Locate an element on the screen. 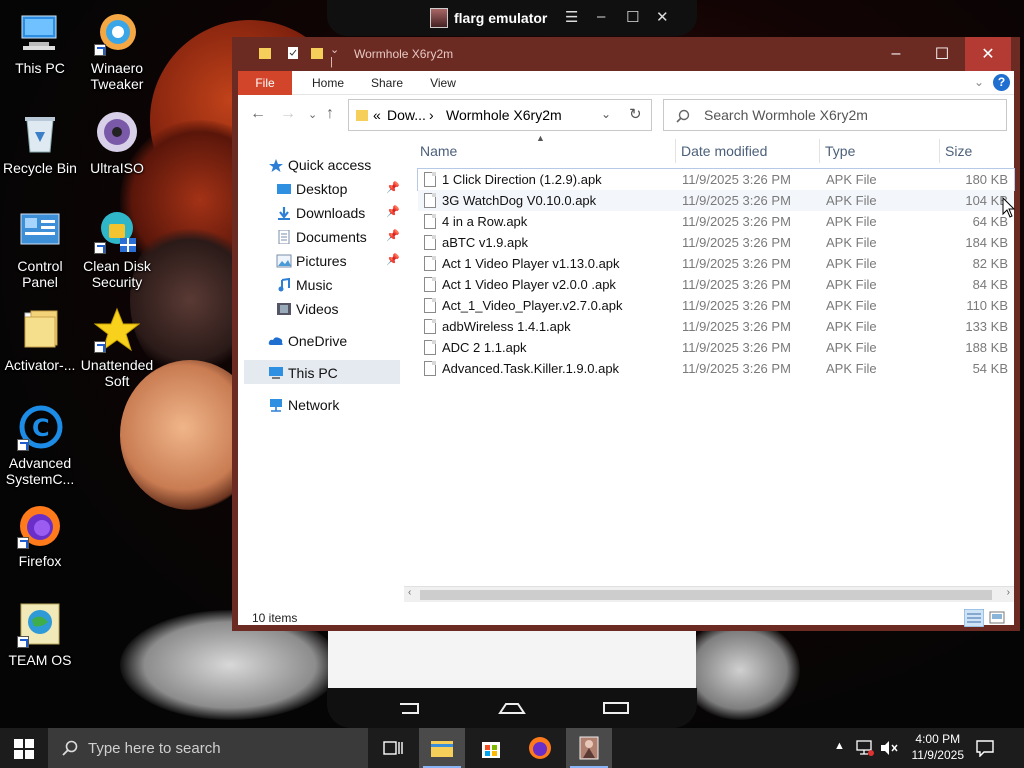 This screenshot has height=768, width=1024. forward-icon: → is located at coordinates (288, 114).